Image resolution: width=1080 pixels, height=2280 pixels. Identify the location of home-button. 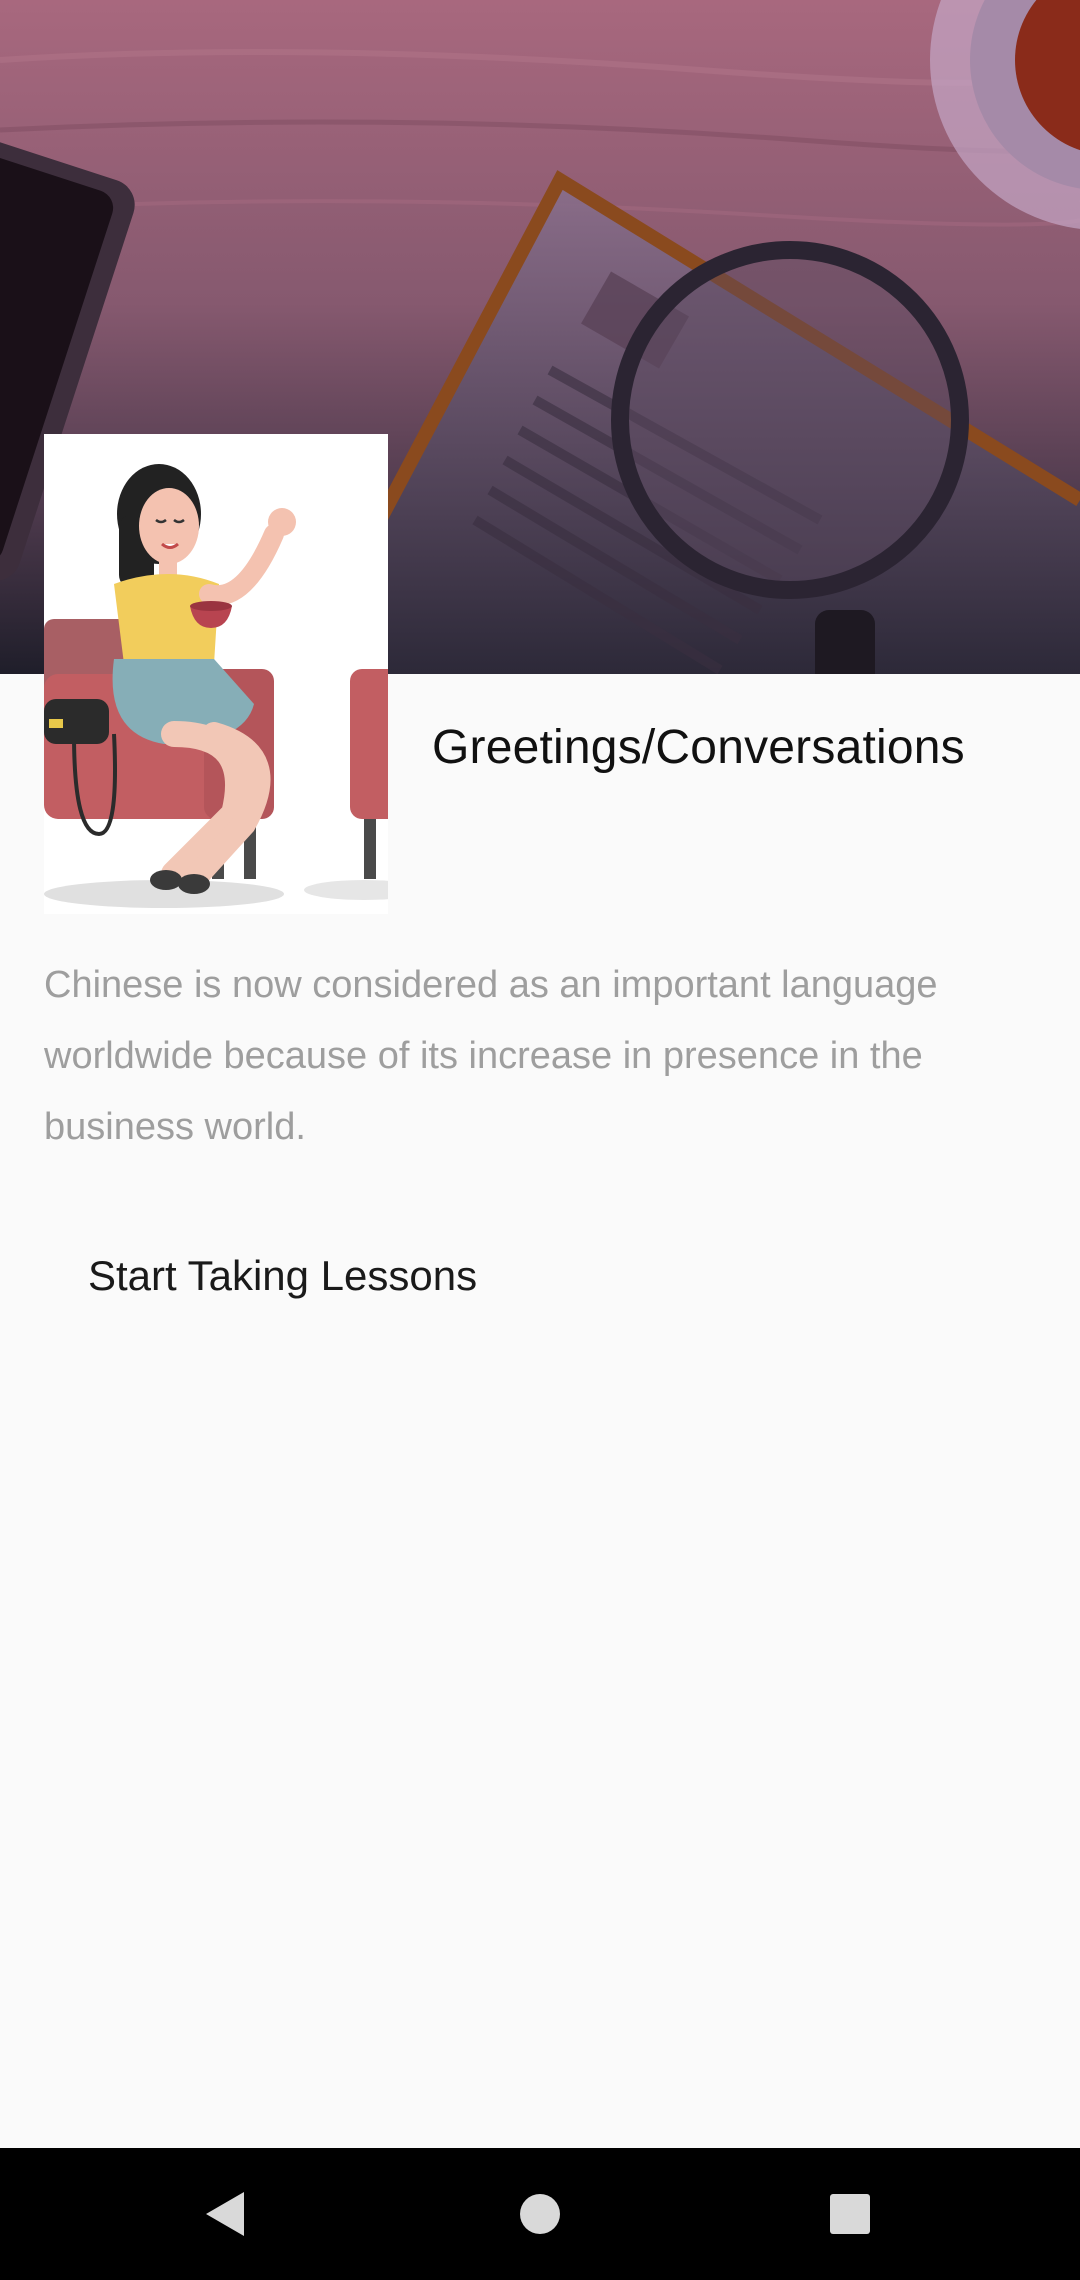
(540, 2214).